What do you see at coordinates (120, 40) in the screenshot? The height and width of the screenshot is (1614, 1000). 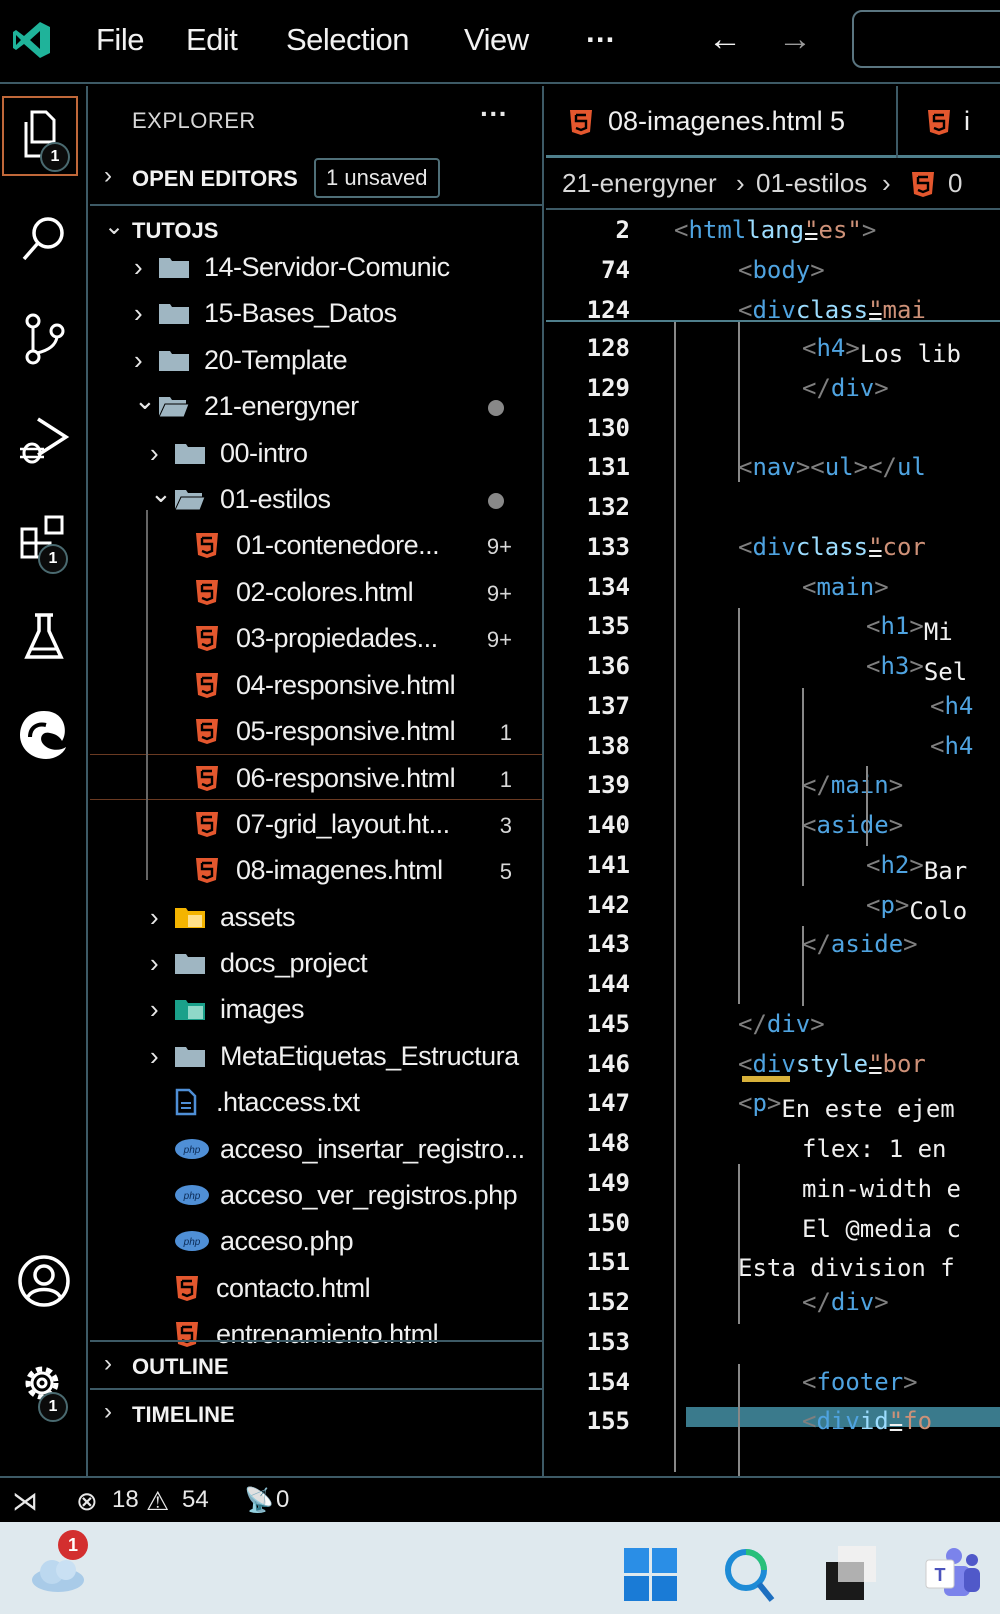 I see `menu-file: File` at bounding box center [120, 40].